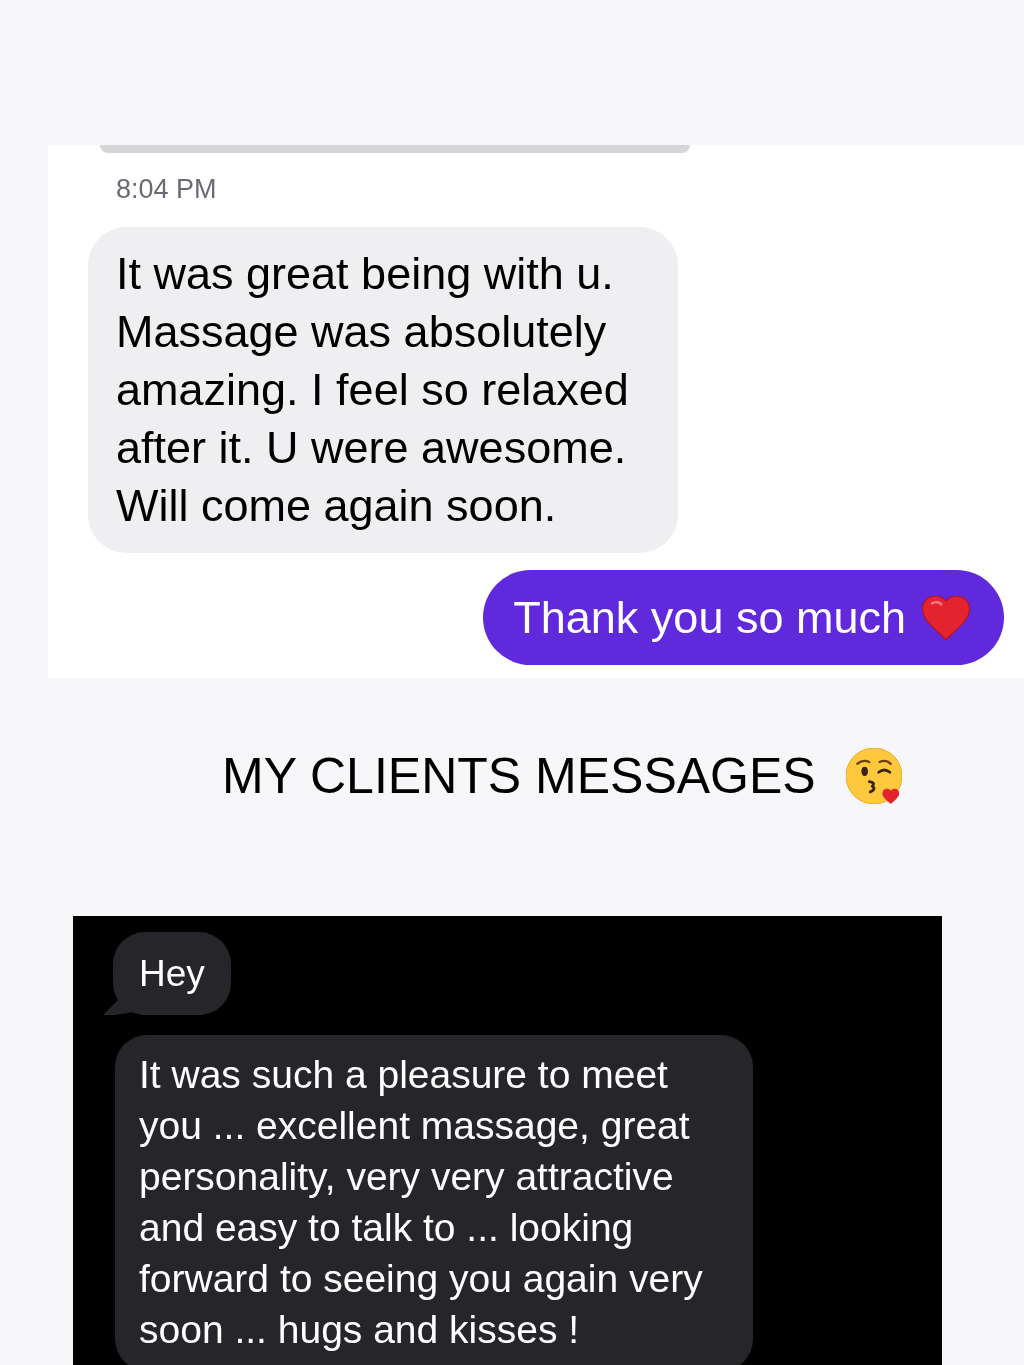 This screenshot has height=1365, width=1024. I want to click on kissing-face-icon, so click(873, 776).